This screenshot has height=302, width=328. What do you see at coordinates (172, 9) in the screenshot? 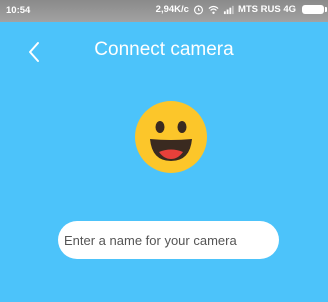
I see `network-speed: 2,94K/c` at bounding box center [172, 9].